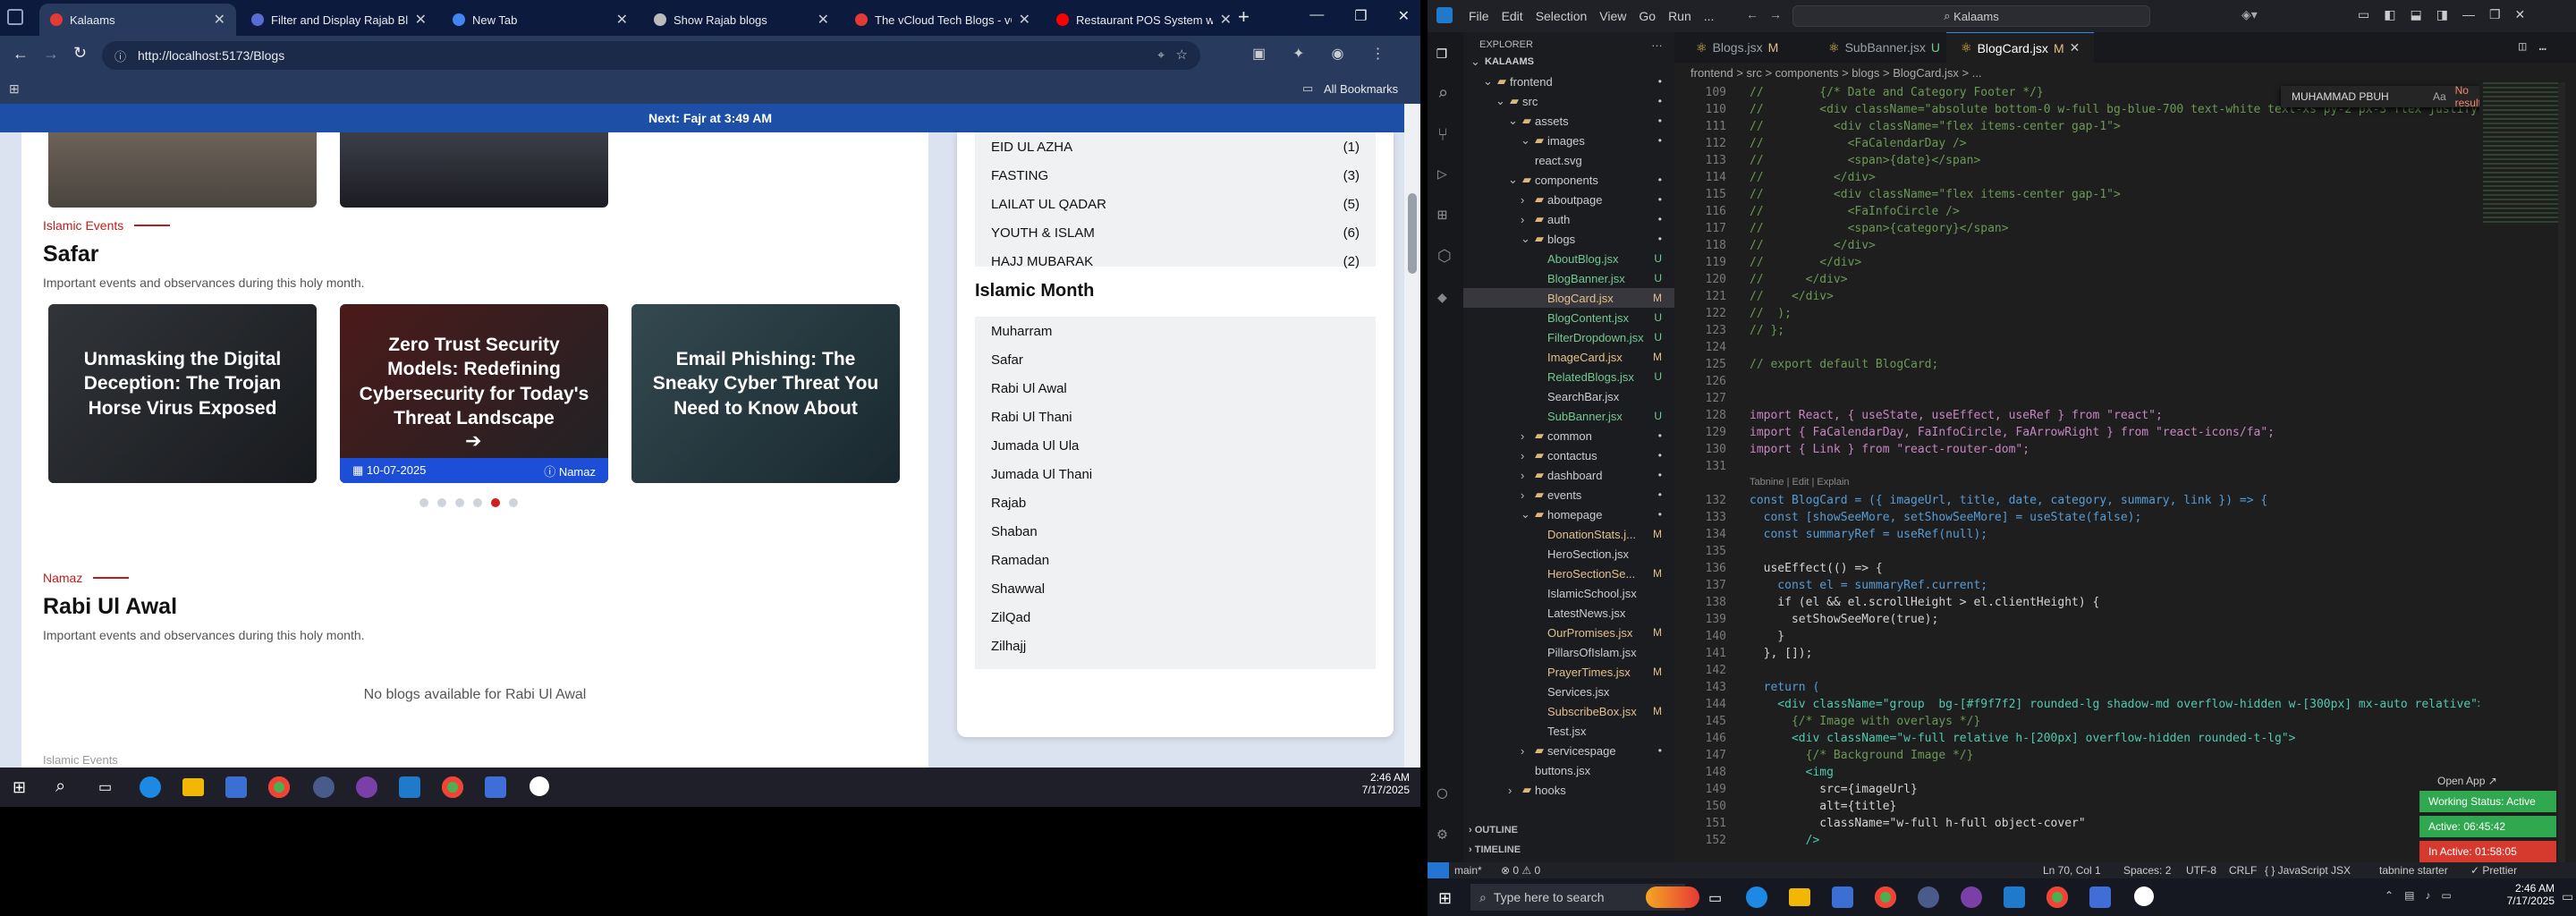 The height and width of the screenshot is (916, 2576). What do you see at coordinates (1568, 140) in the screenshot?
I see `tree-folder: ⌄ ▰ images •` at bounding box center [1568, 140].